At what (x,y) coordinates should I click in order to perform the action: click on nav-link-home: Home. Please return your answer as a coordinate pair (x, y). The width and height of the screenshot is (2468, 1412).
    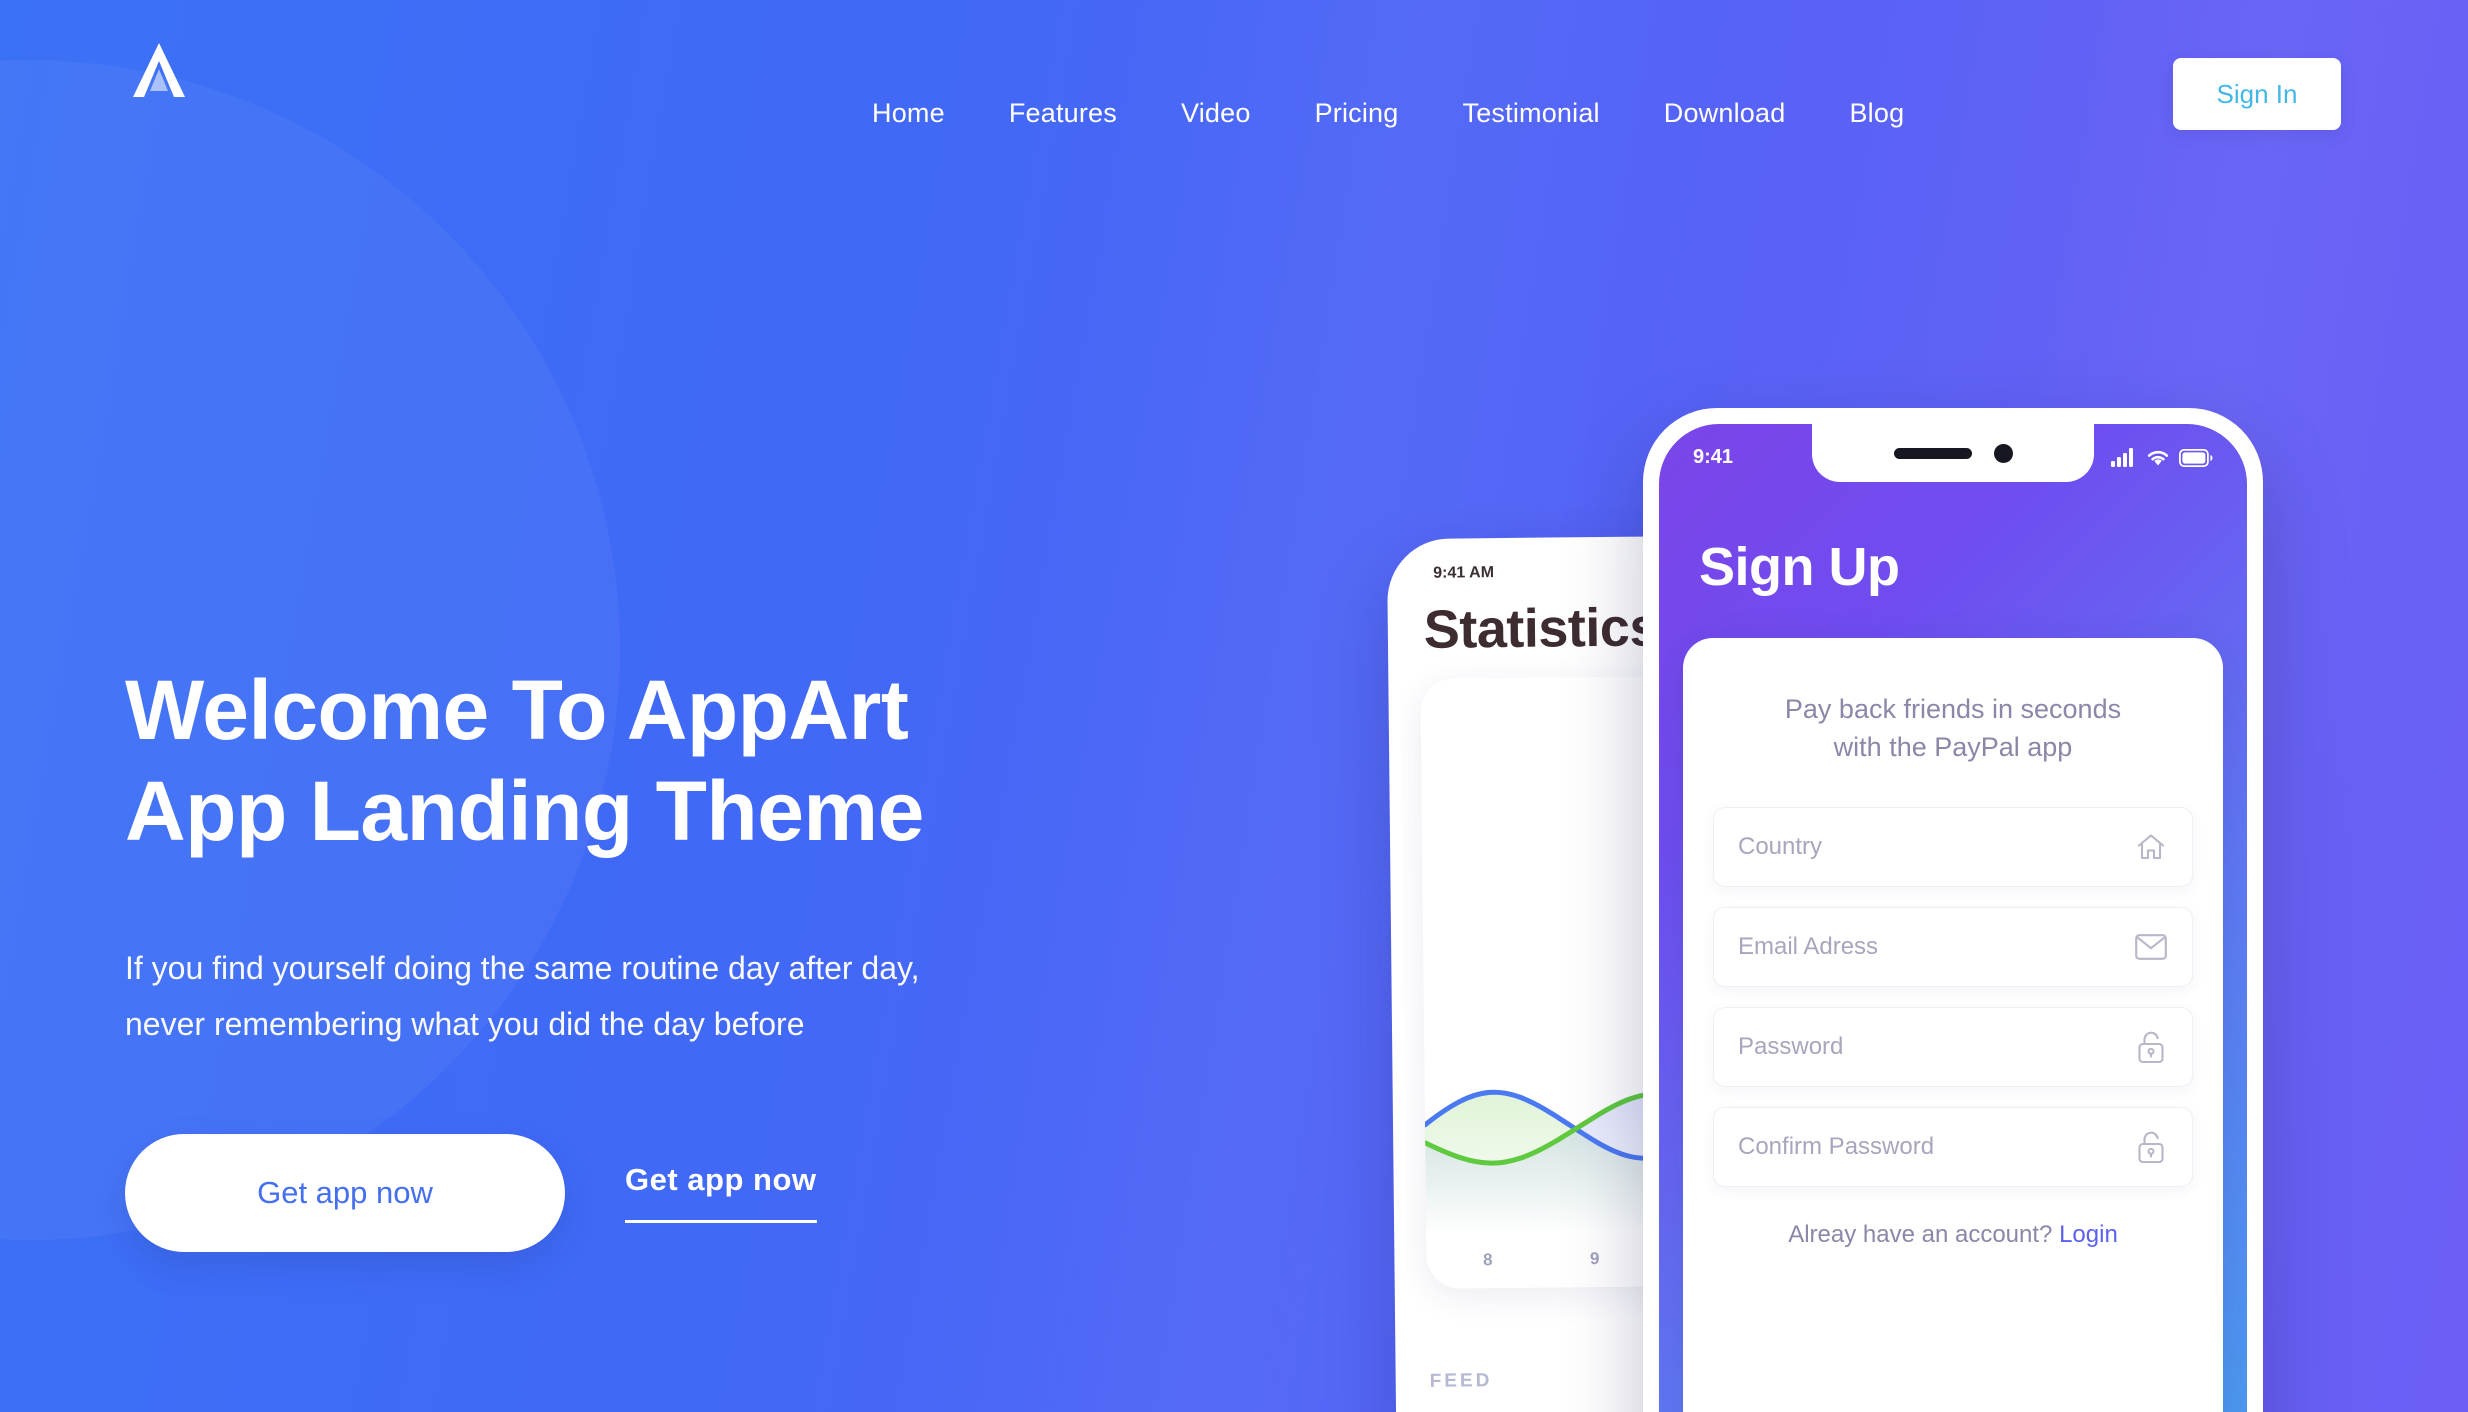
    Looking at the image, I should click on (908, 113).